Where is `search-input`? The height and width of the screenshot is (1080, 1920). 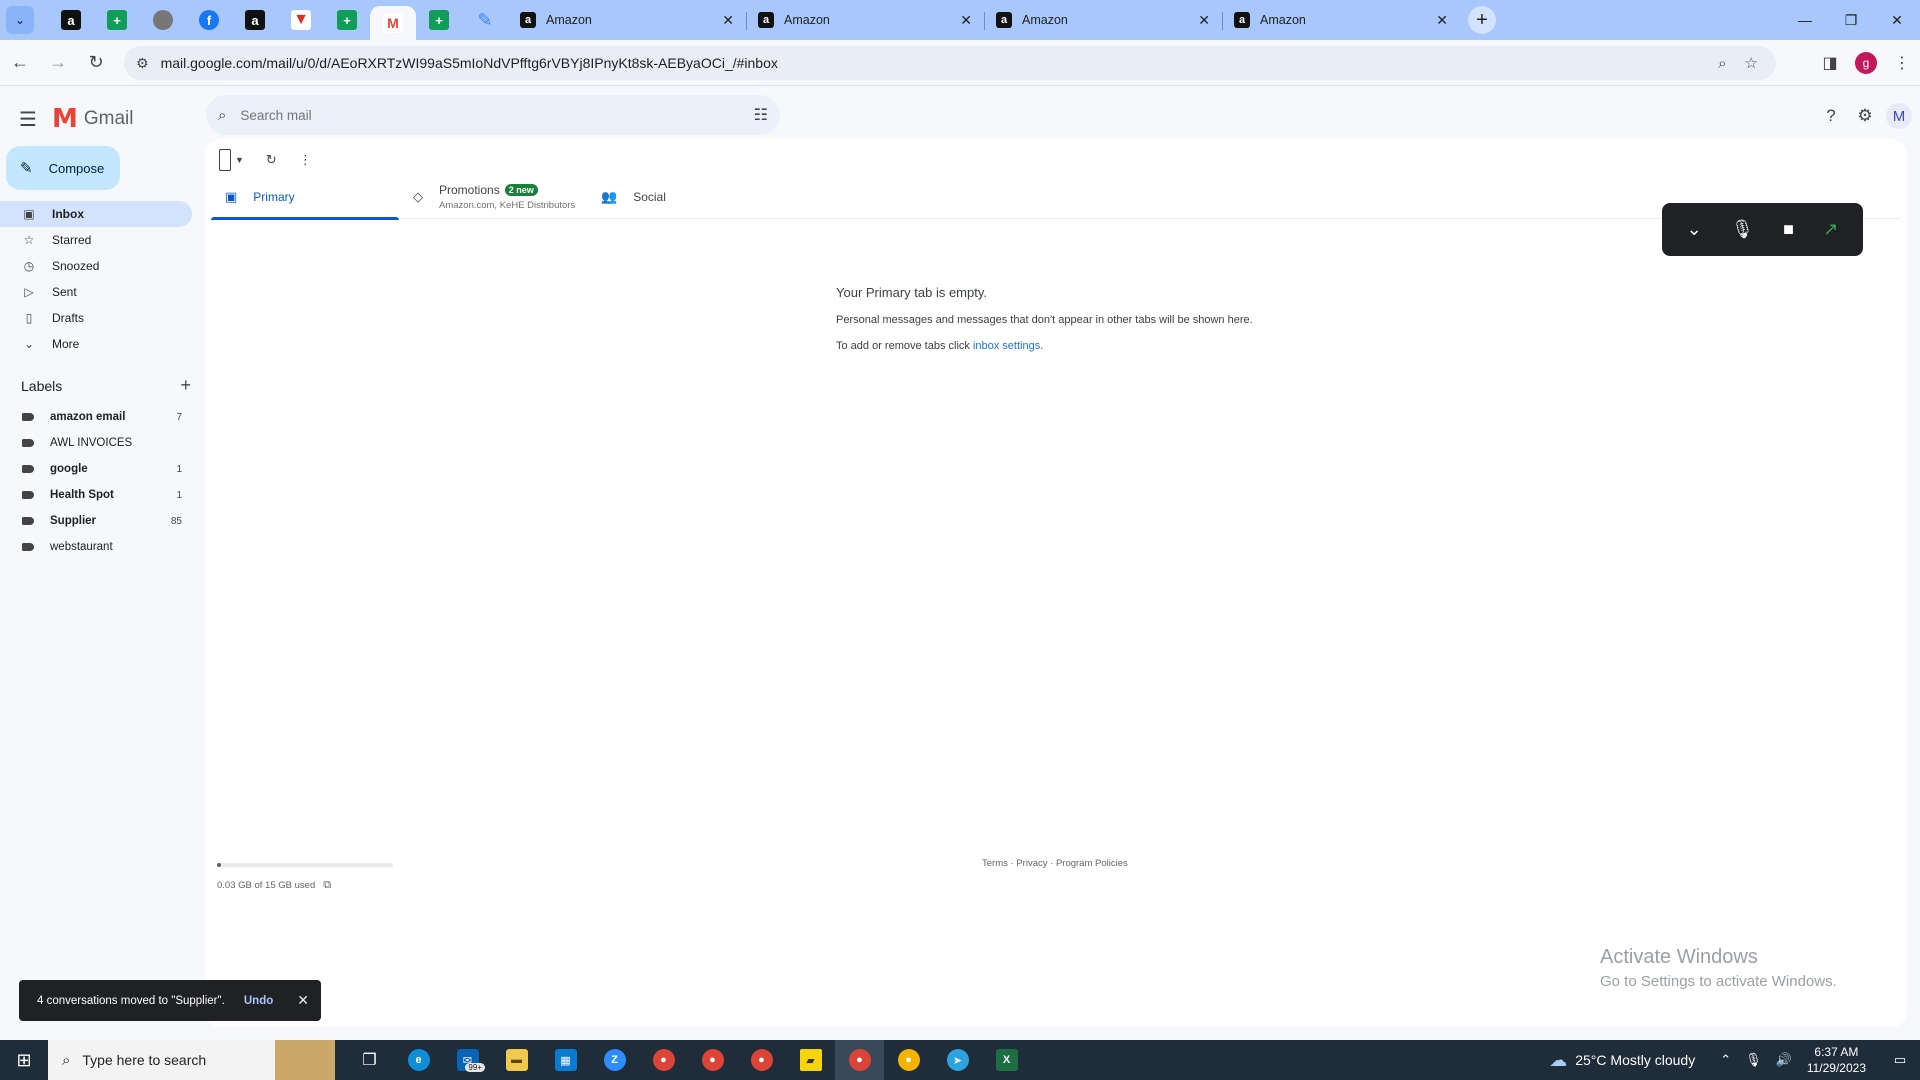 search-input is located at coordinates (497, 115).